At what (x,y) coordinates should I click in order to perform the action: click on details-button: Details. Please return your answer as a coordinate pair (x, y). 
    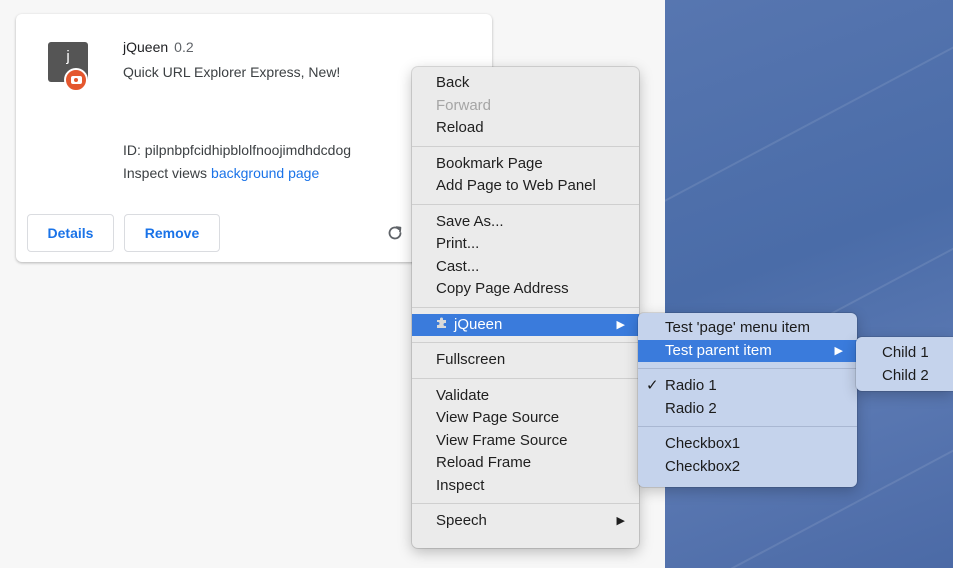
    Looking at the image, I should click on (70, 233).